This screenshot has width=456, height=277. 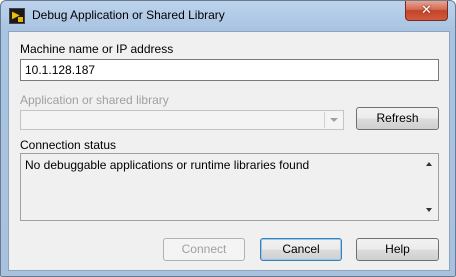 I want to click on connection-status-label: Connection status, so click(x=68, y=145).